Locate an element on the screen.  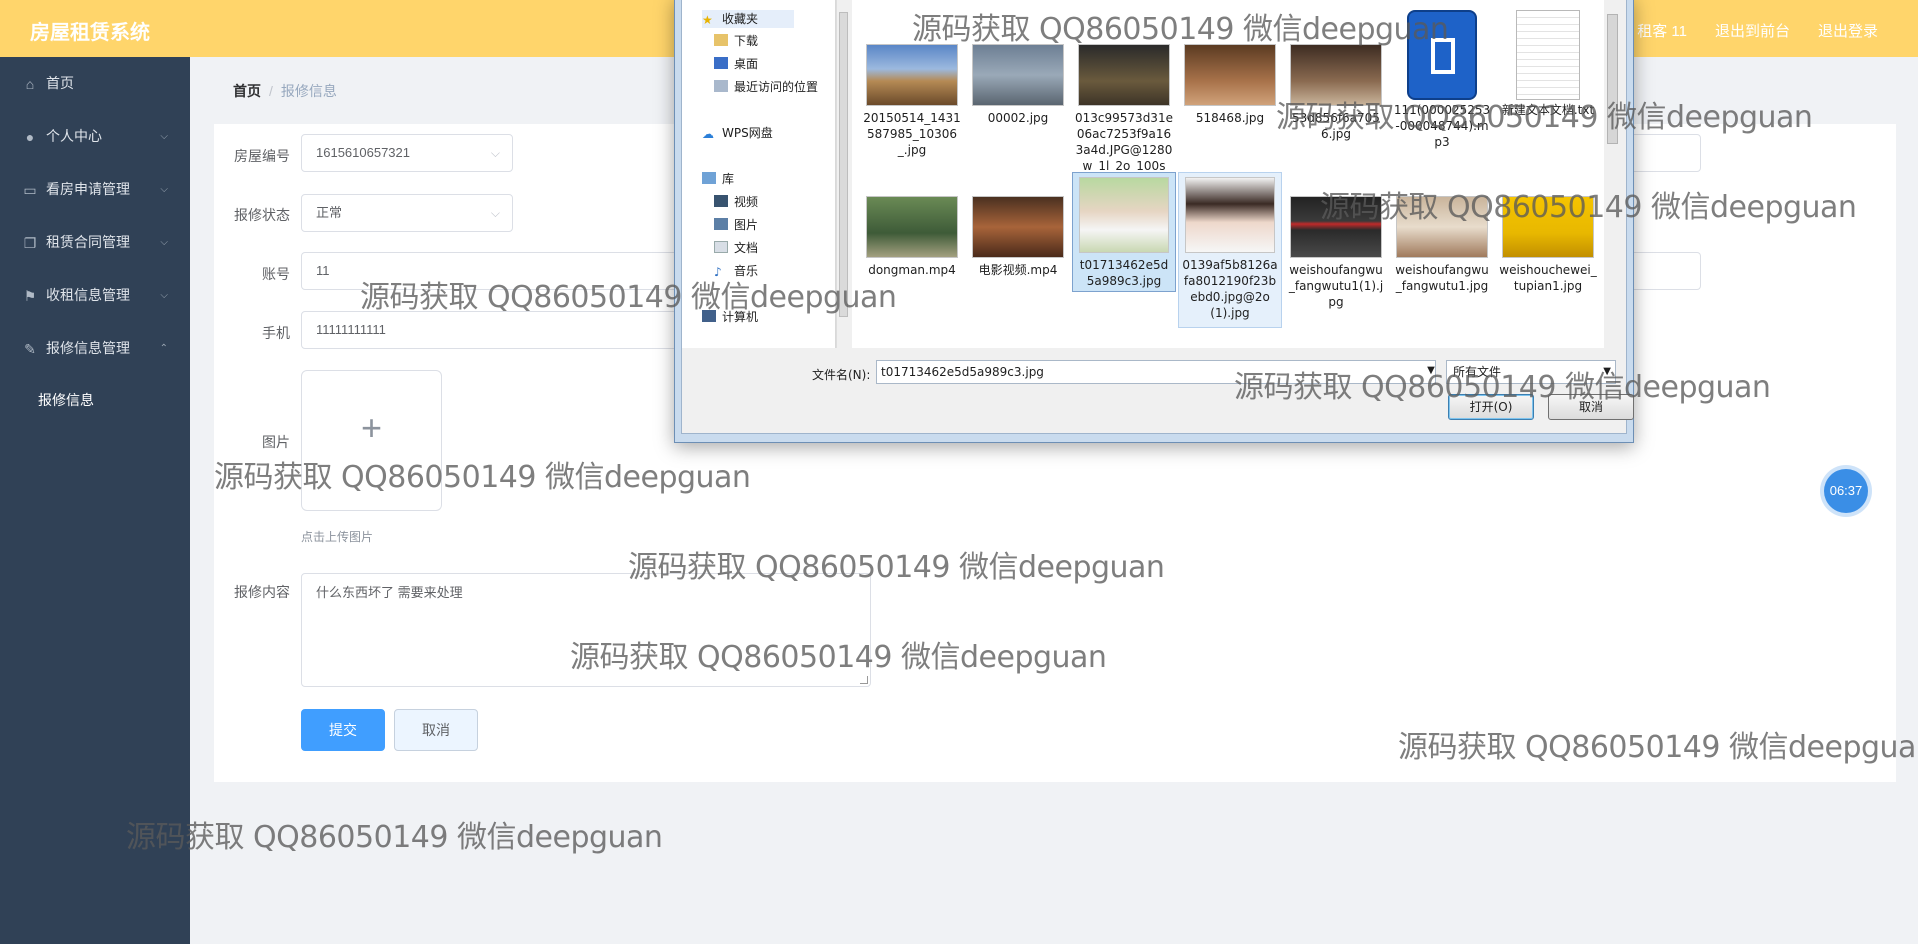
nav-label: 桌面 is located at coordinates (746, 64).